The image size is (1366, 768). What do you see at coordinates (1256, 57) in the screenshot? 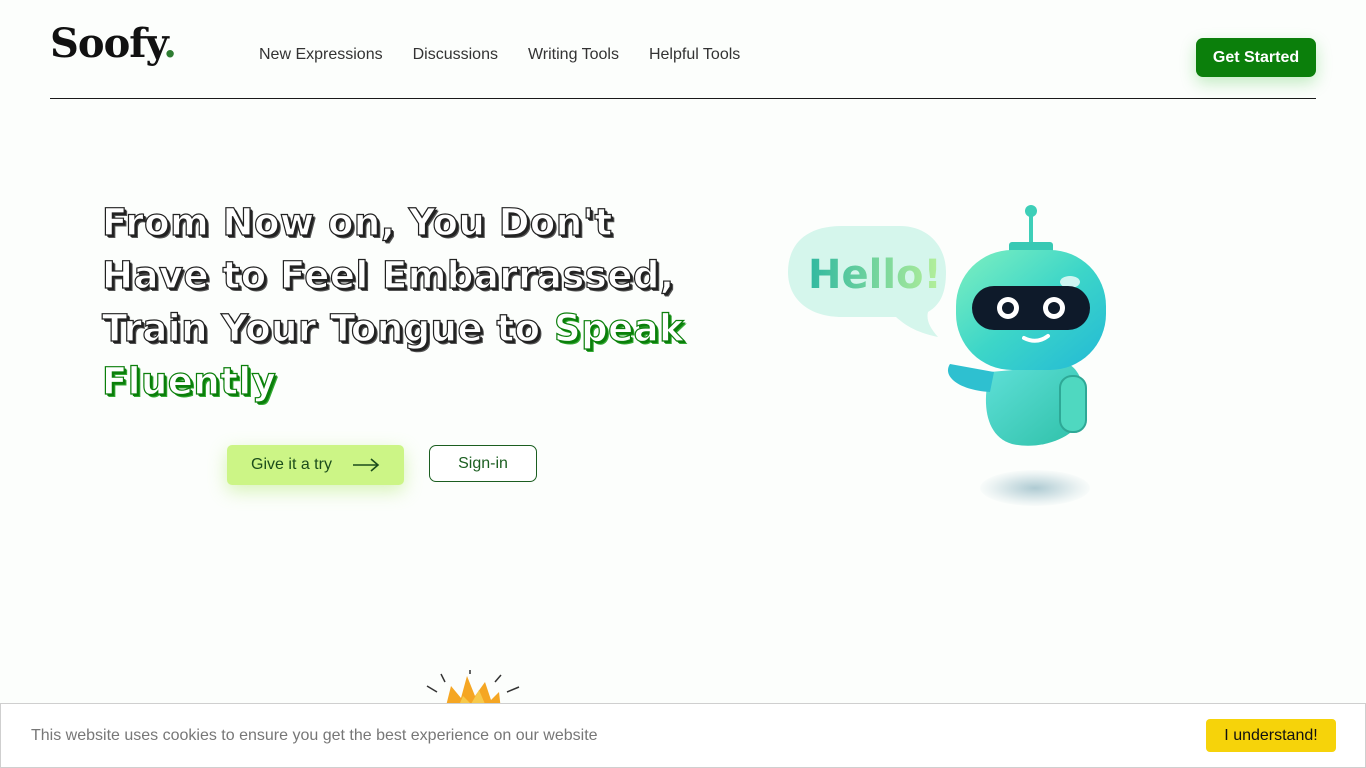
I see `get-started-button: Get Started` at bounding box center [1256, 57].